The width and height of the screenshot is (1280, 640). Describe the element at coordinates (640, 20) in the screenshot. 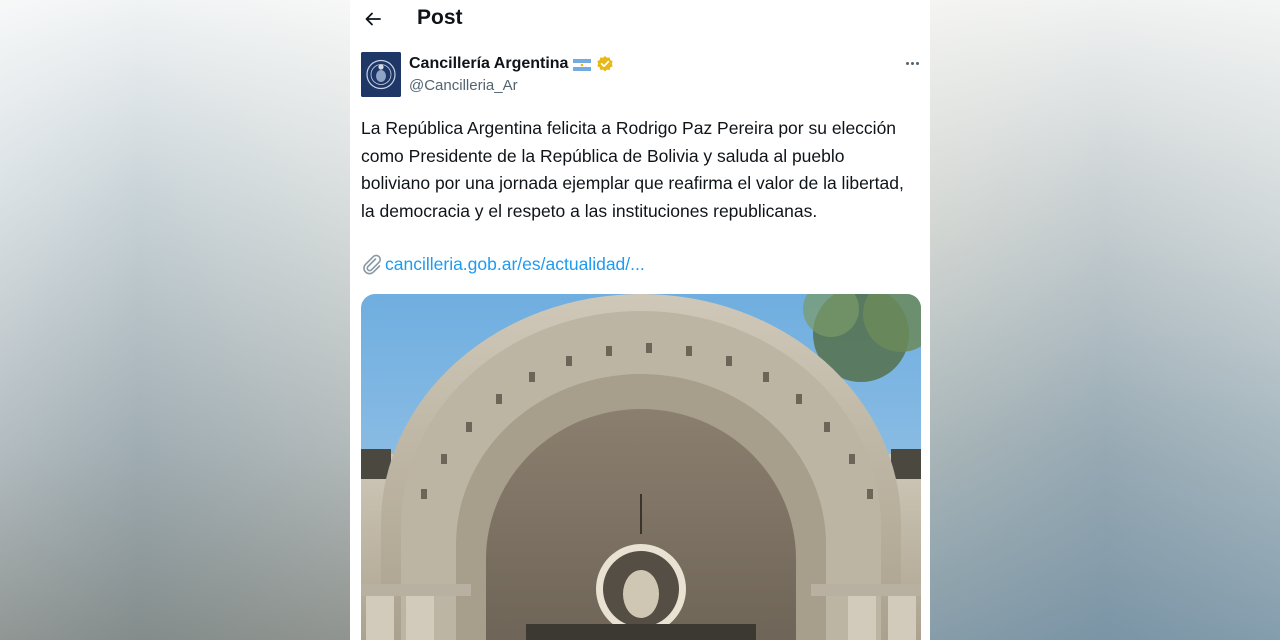

I see `post-header: Post` at that location.